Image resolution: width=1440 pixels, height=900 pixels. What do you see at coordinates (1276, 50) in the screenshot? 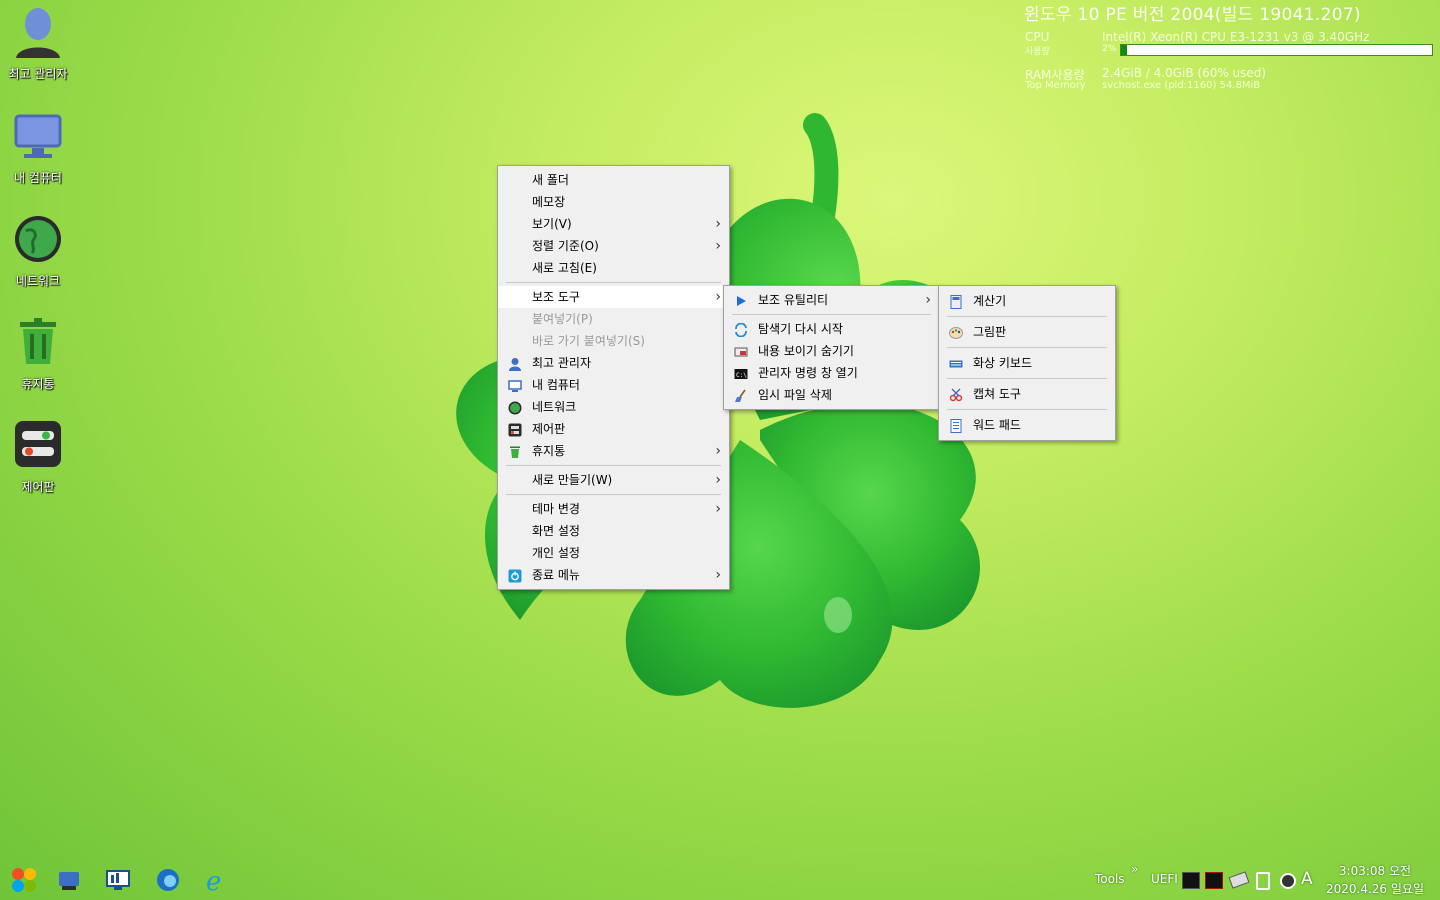
I see `cpu-usage-bar` at bounding box center [1276, 50].